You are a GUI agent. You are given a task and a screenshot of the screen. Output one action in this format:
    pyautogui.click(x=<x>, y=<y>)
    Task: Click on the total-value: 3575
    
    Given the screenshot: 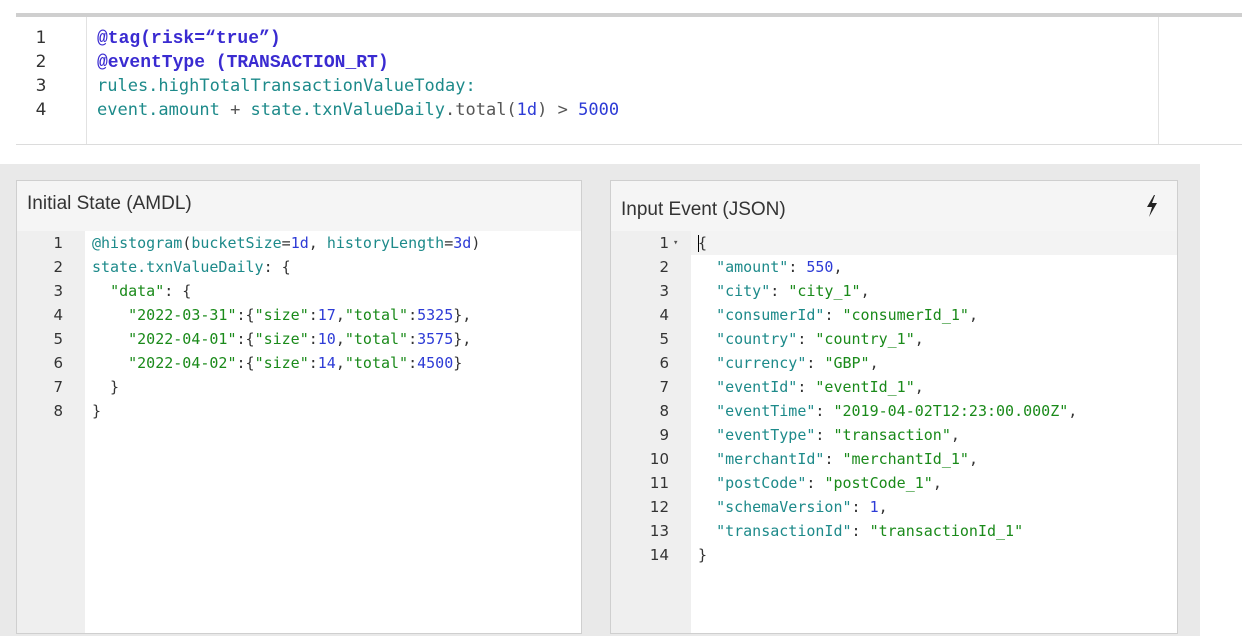 What is the action you would take?
    pyautogui.click(x=435, y=339)
    